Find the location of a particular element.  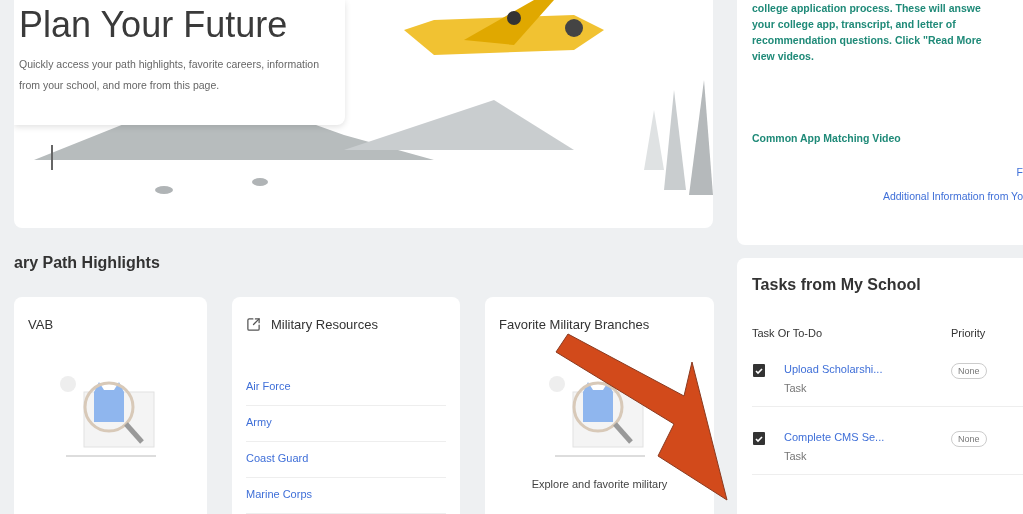

info-text: recommendation questions. Click "Read More is located at coordinates (867, 40).